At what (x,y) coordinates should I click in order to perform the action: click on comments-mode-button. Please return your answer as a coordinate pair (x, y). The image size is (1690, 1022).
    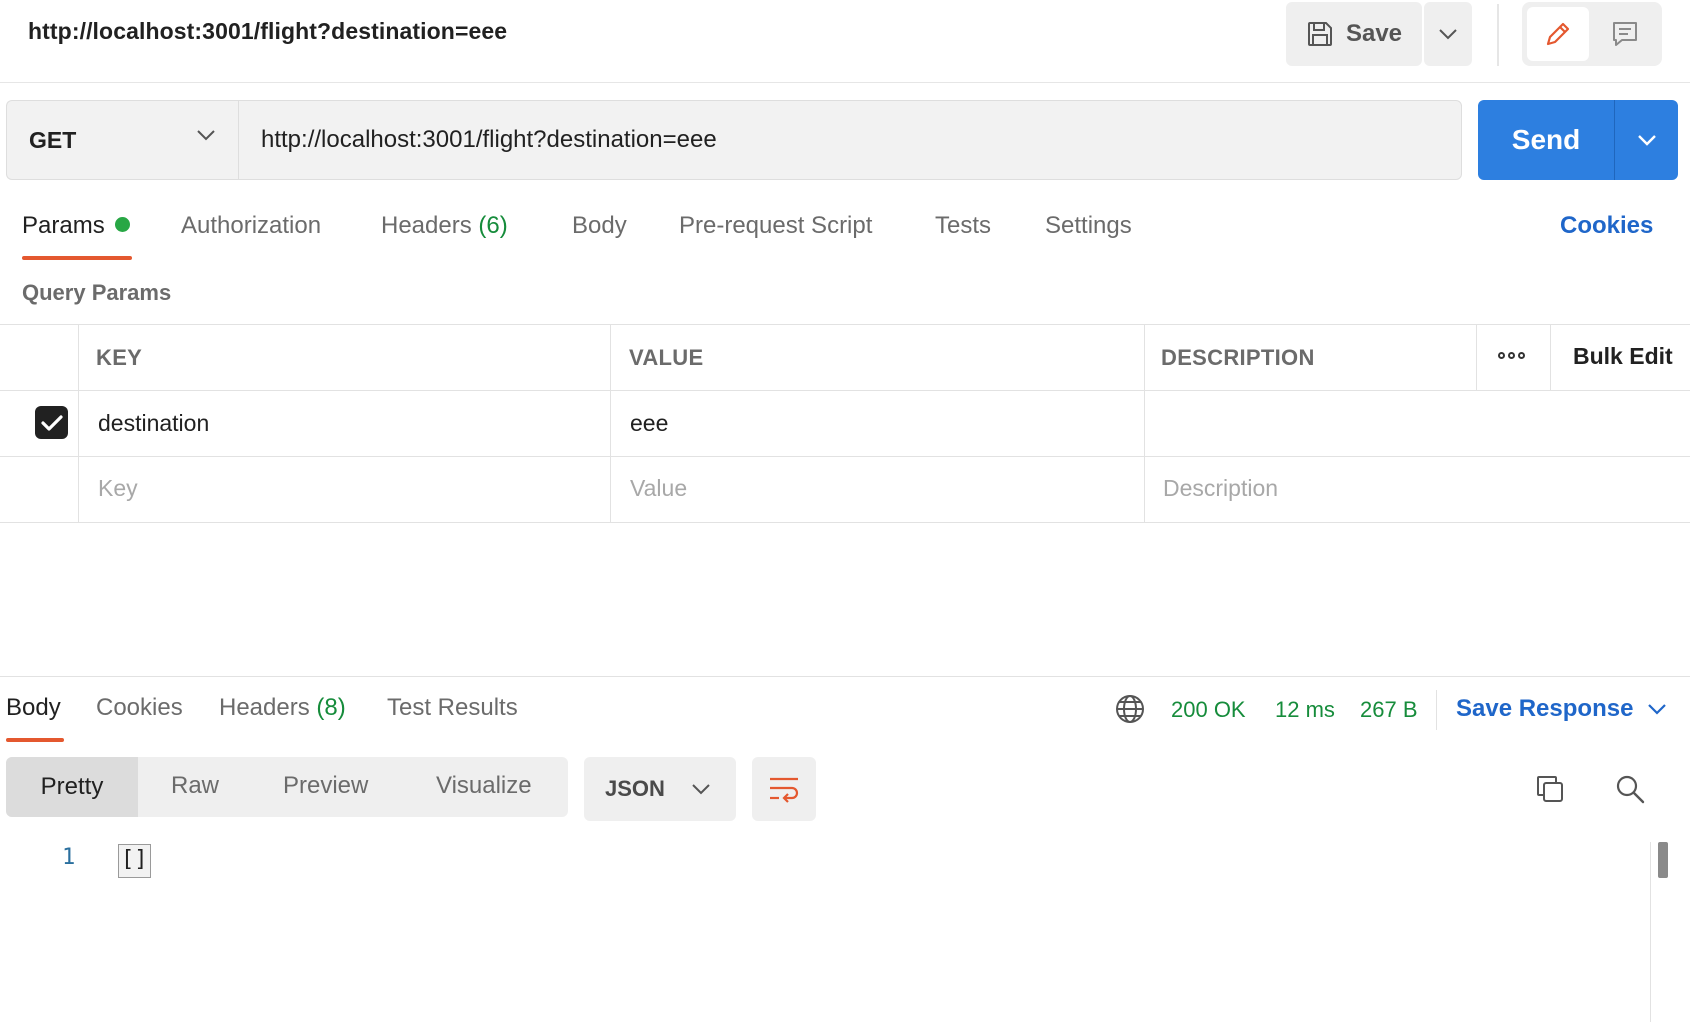
    Looking at the image, I should click on (1625, 34).